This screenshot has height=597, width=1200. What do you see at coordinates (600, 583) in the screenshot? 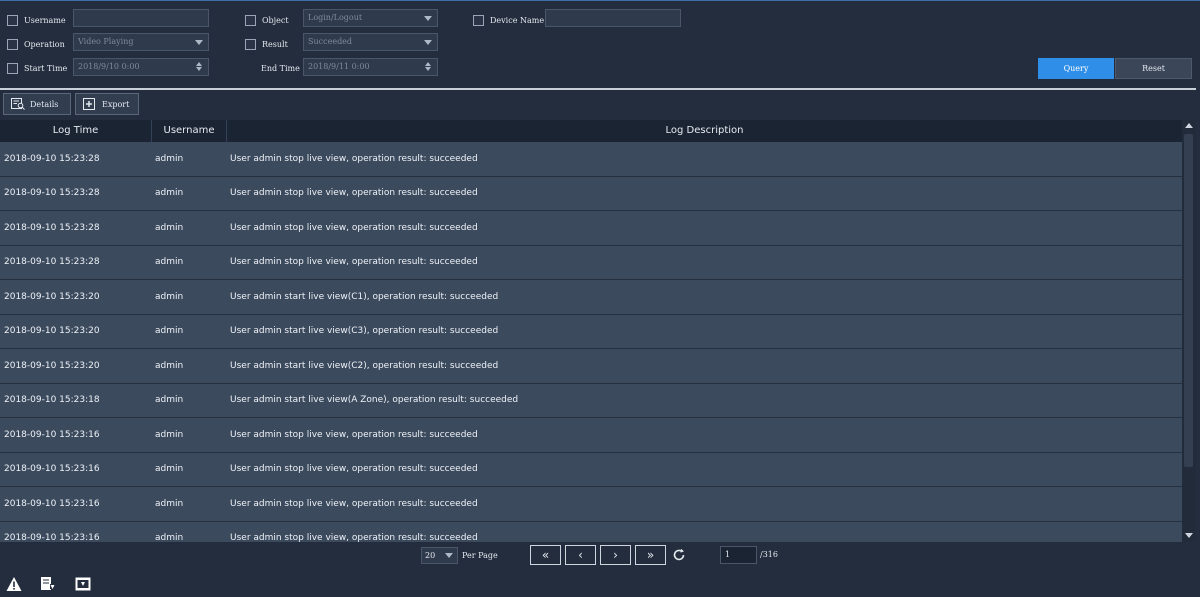
I see `bottom-status-bar` at bounding box center [600, 583].